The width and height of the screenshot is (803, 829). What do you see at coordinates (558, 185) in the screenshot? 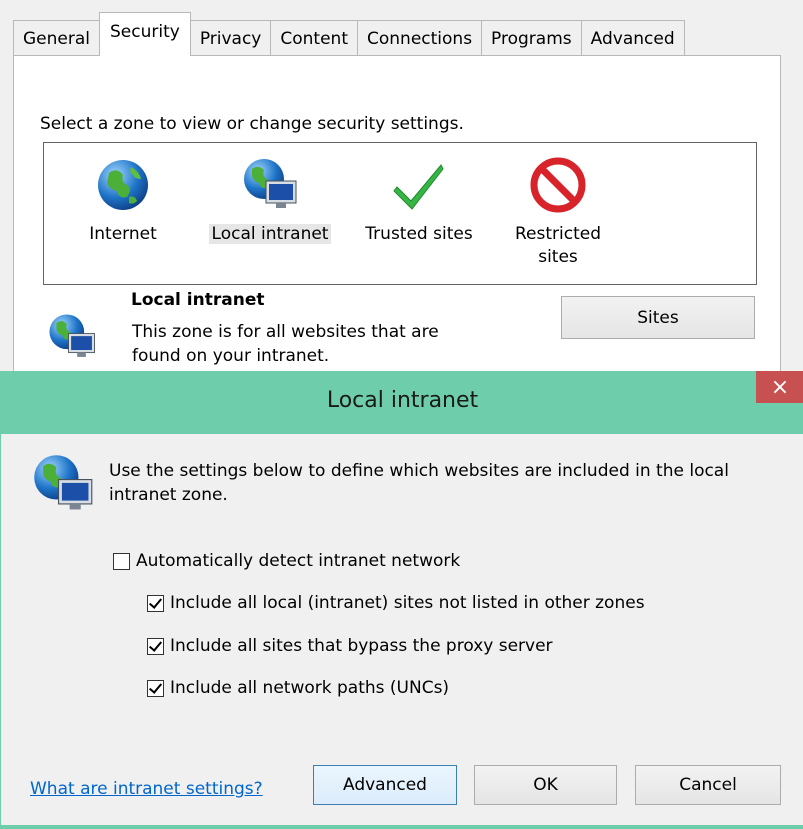
I see `blocked-icon` at bounding box center [558, 185].